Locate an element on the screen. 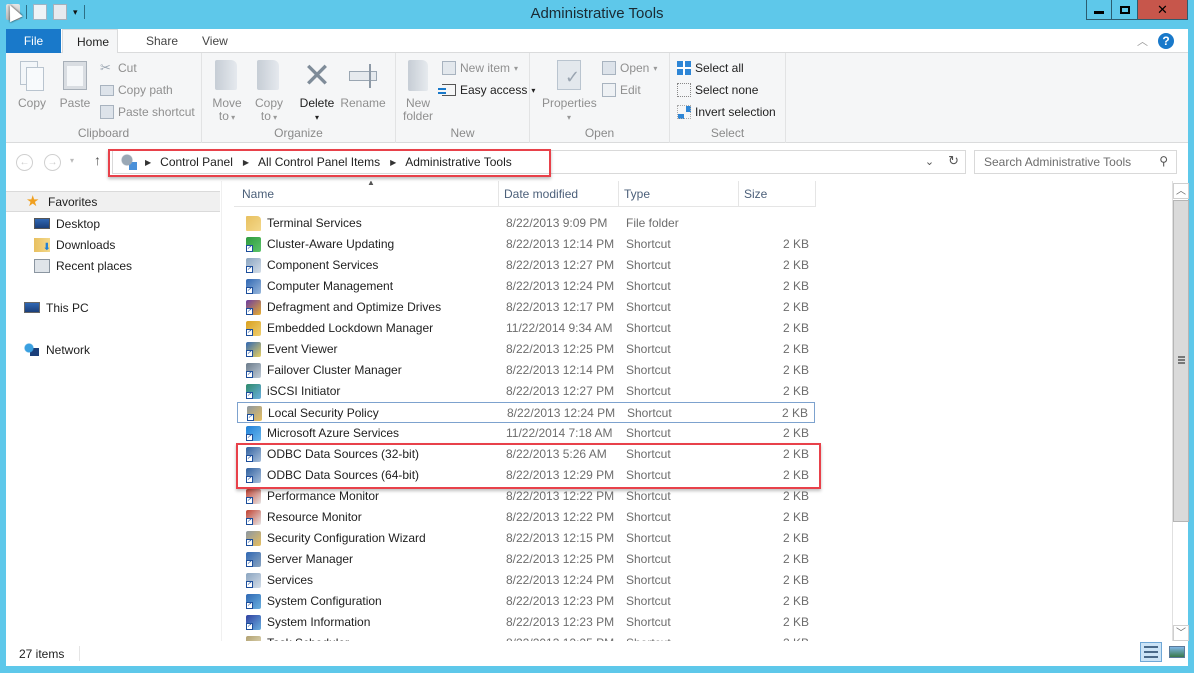 This screenshot has height=673, width=1194. address-history-chevron-icon: ⌄ is located at coordinates (929, 162).